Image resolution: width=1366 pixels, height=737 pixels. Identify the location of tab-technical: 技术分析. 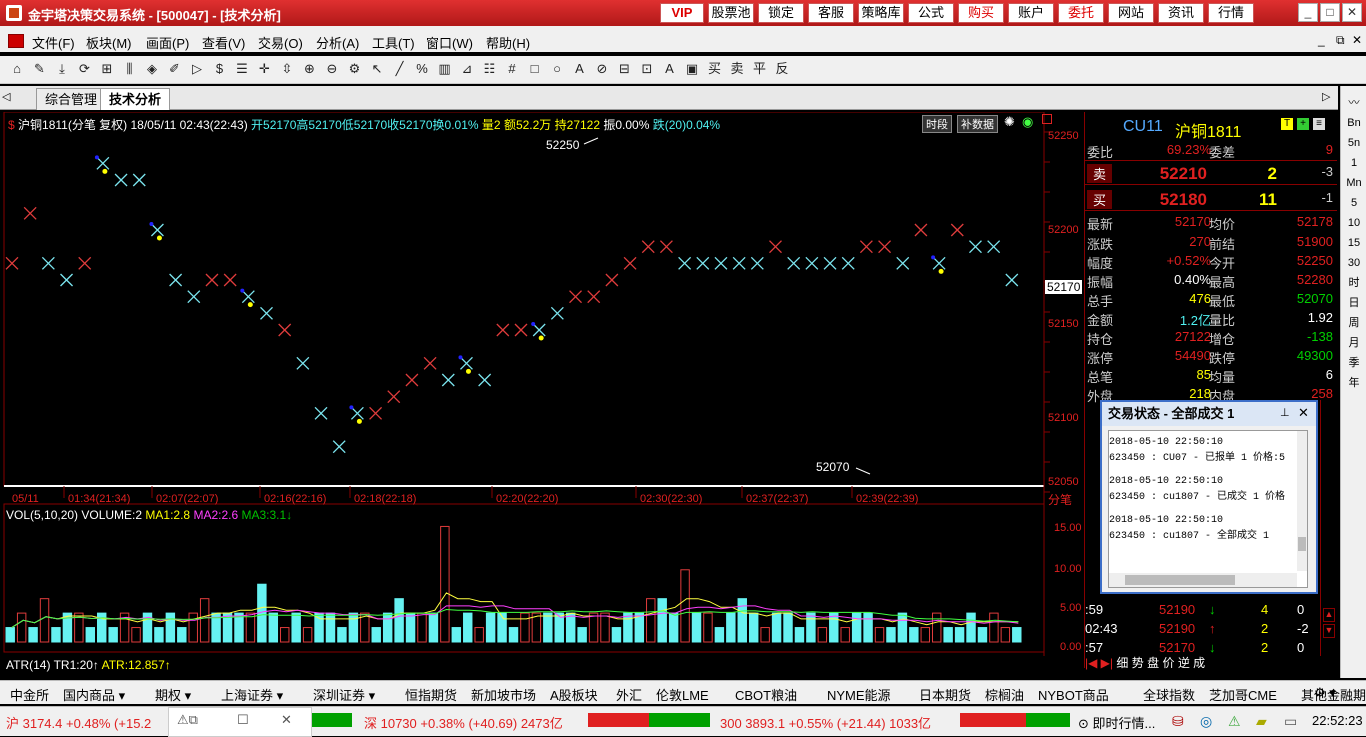
(135, 99).